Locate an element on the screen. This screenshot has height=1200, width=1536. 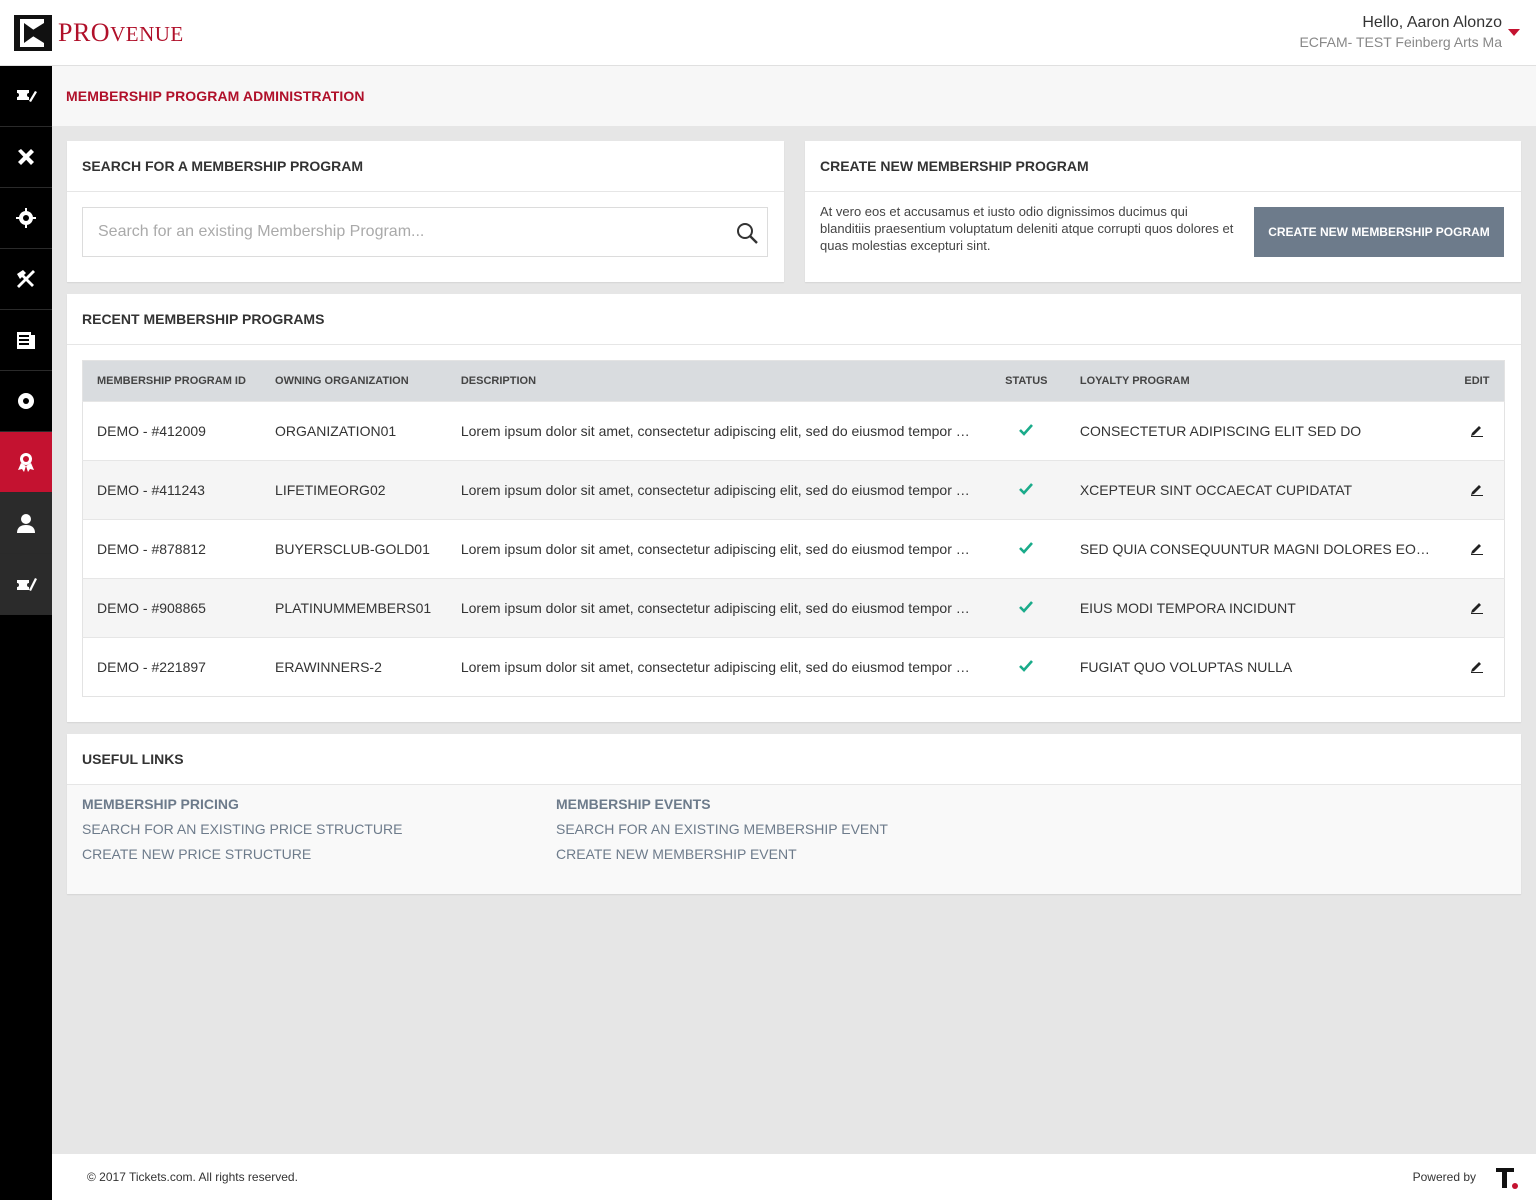
cell-owning-org: BUYERSCLUB-GOLD01 is located at coordinates (354, 549).